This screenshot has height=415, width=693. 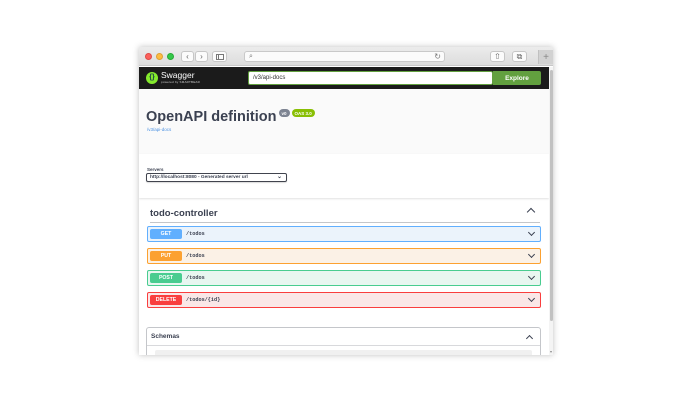 I want to click on operation-post-todos: POST /todos, so click(x=344, y=278).